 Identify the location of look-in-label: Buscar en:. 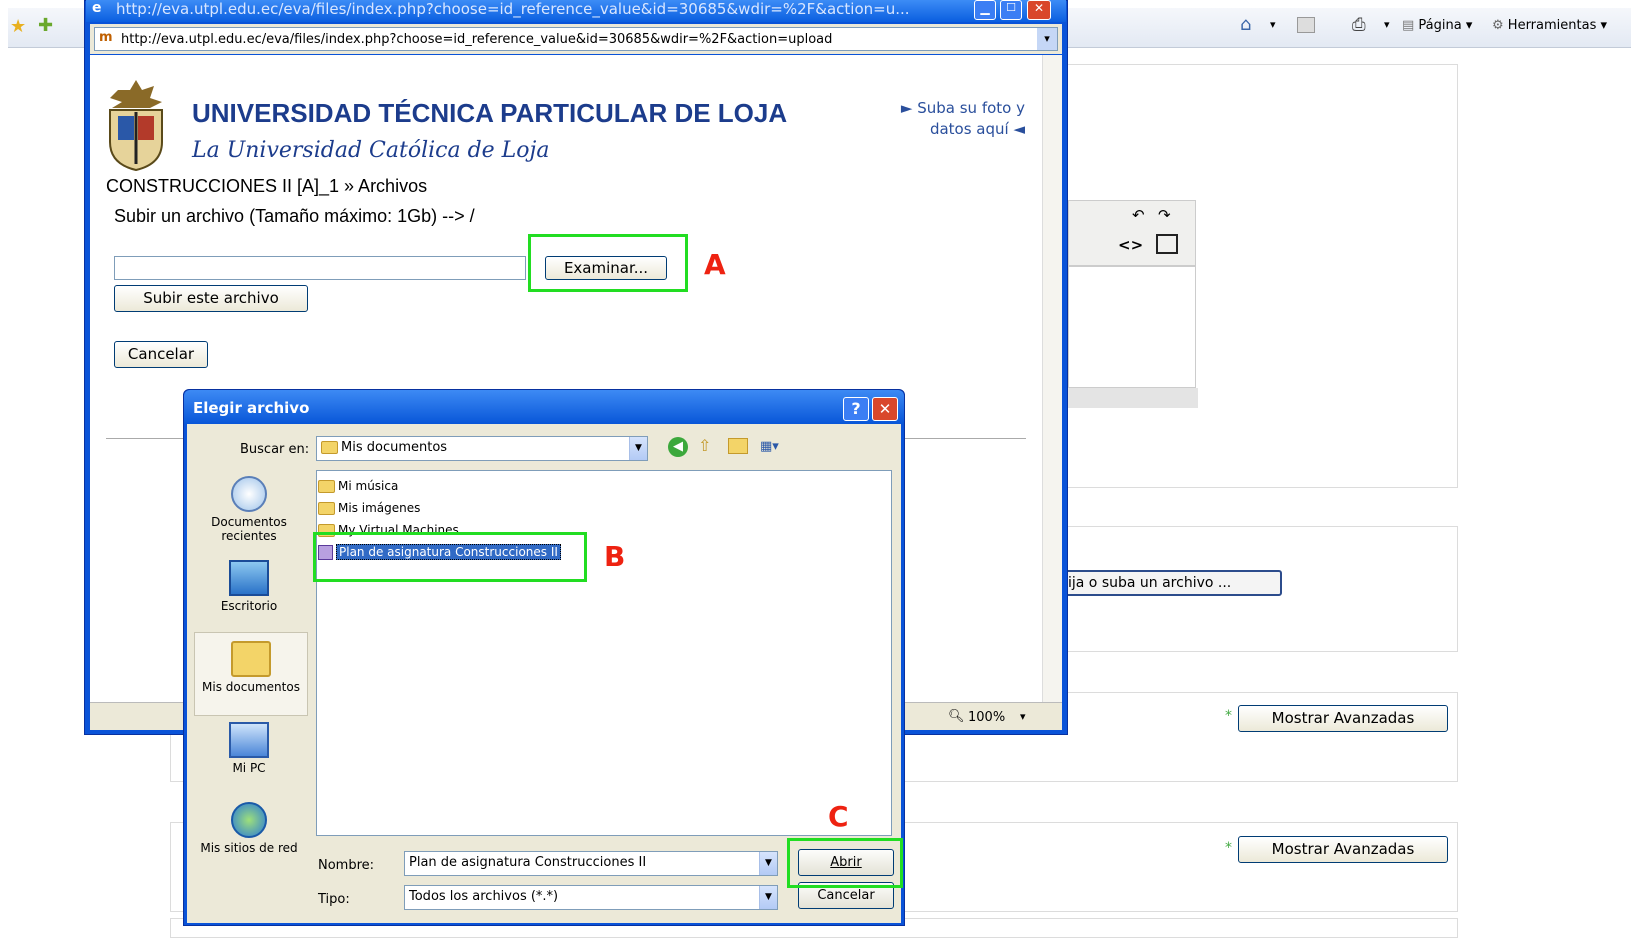
(275, 449).